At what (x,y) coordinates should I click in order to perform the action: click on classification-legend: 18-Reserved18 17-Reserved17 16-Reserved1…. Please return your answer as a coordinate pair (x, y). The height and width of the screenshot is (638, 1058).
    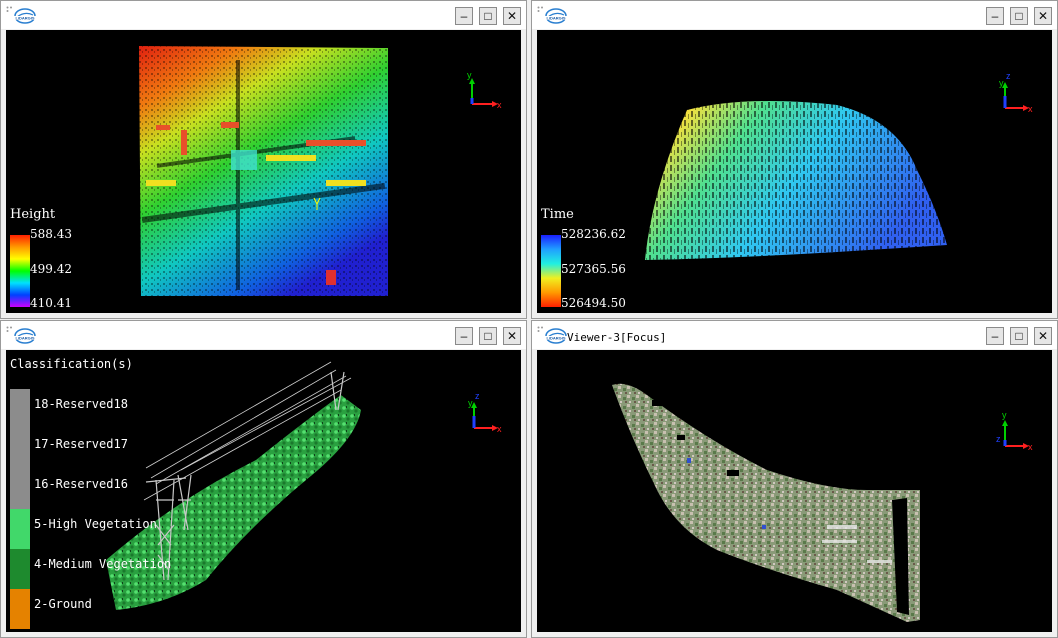
    Looking at the image, I should click on (110, 509).